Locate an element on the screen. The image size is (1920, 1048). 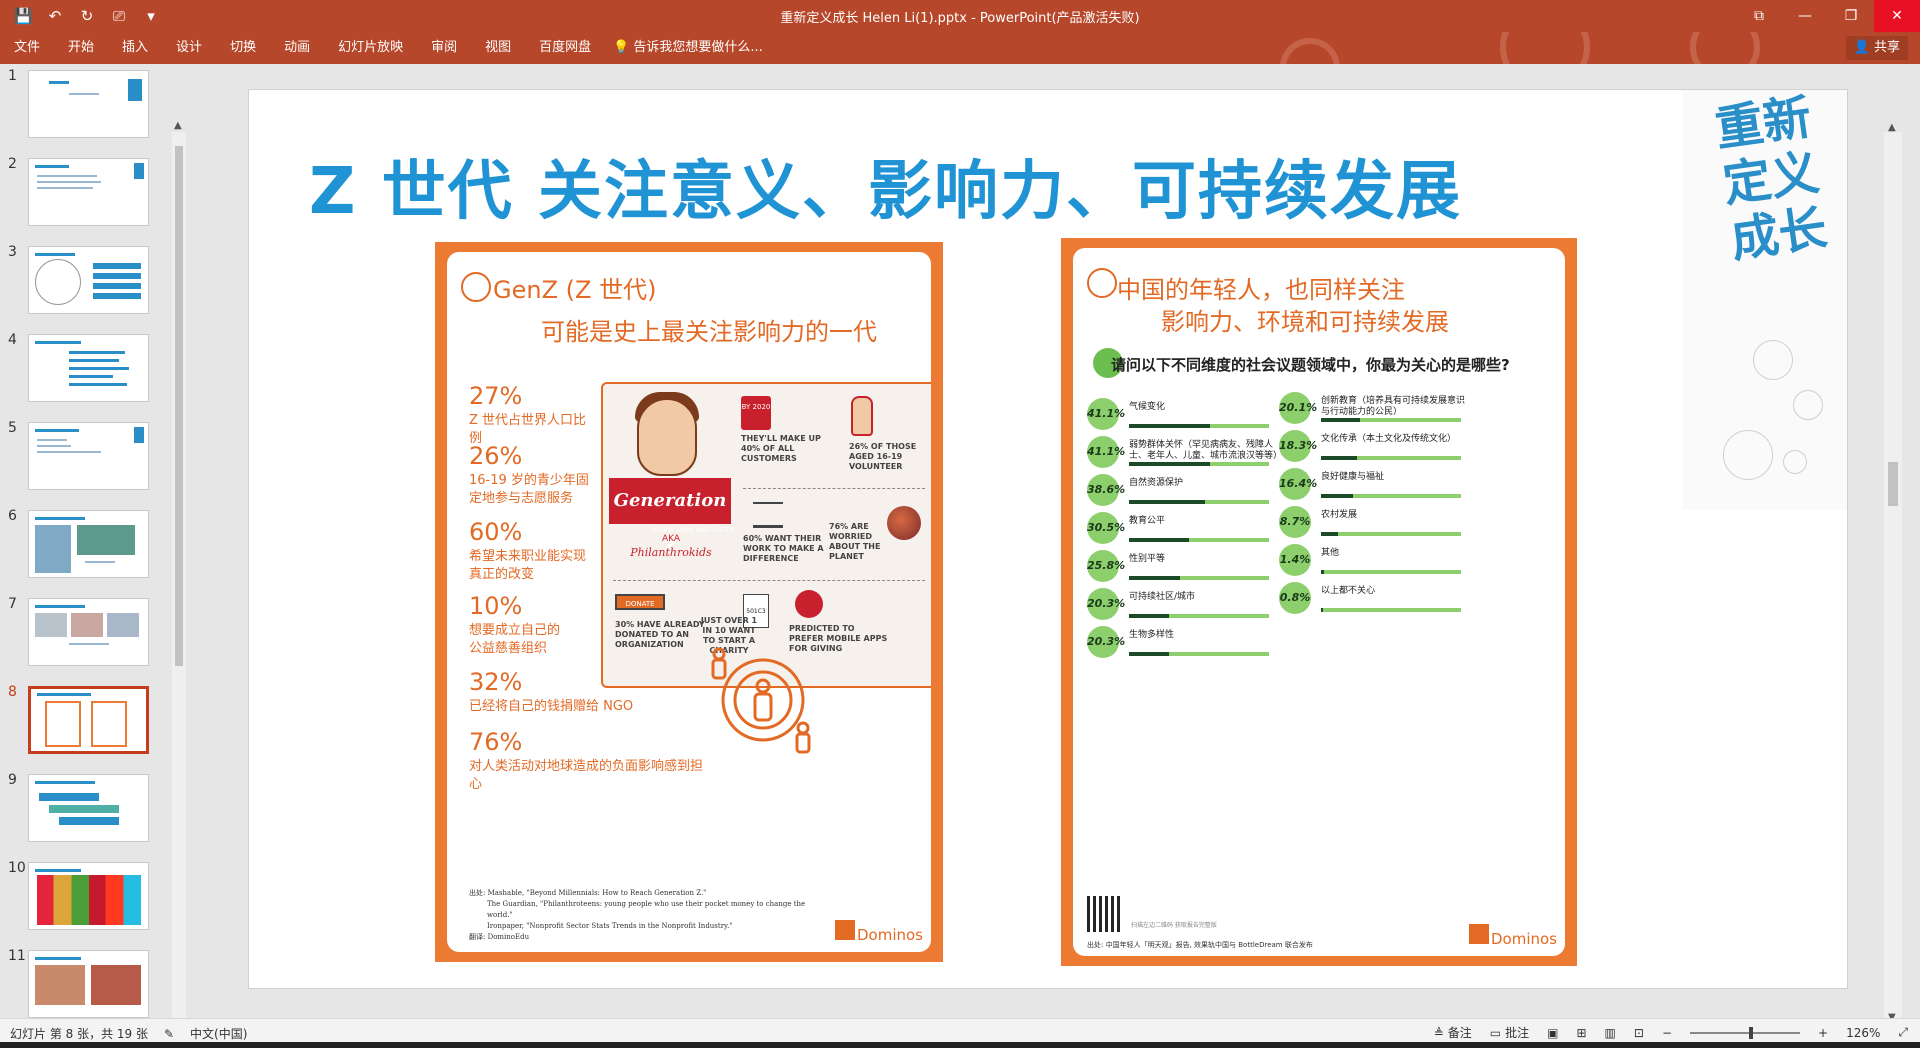
source-line: 翻译: DominoEdu is located at coordinates (499, 937).